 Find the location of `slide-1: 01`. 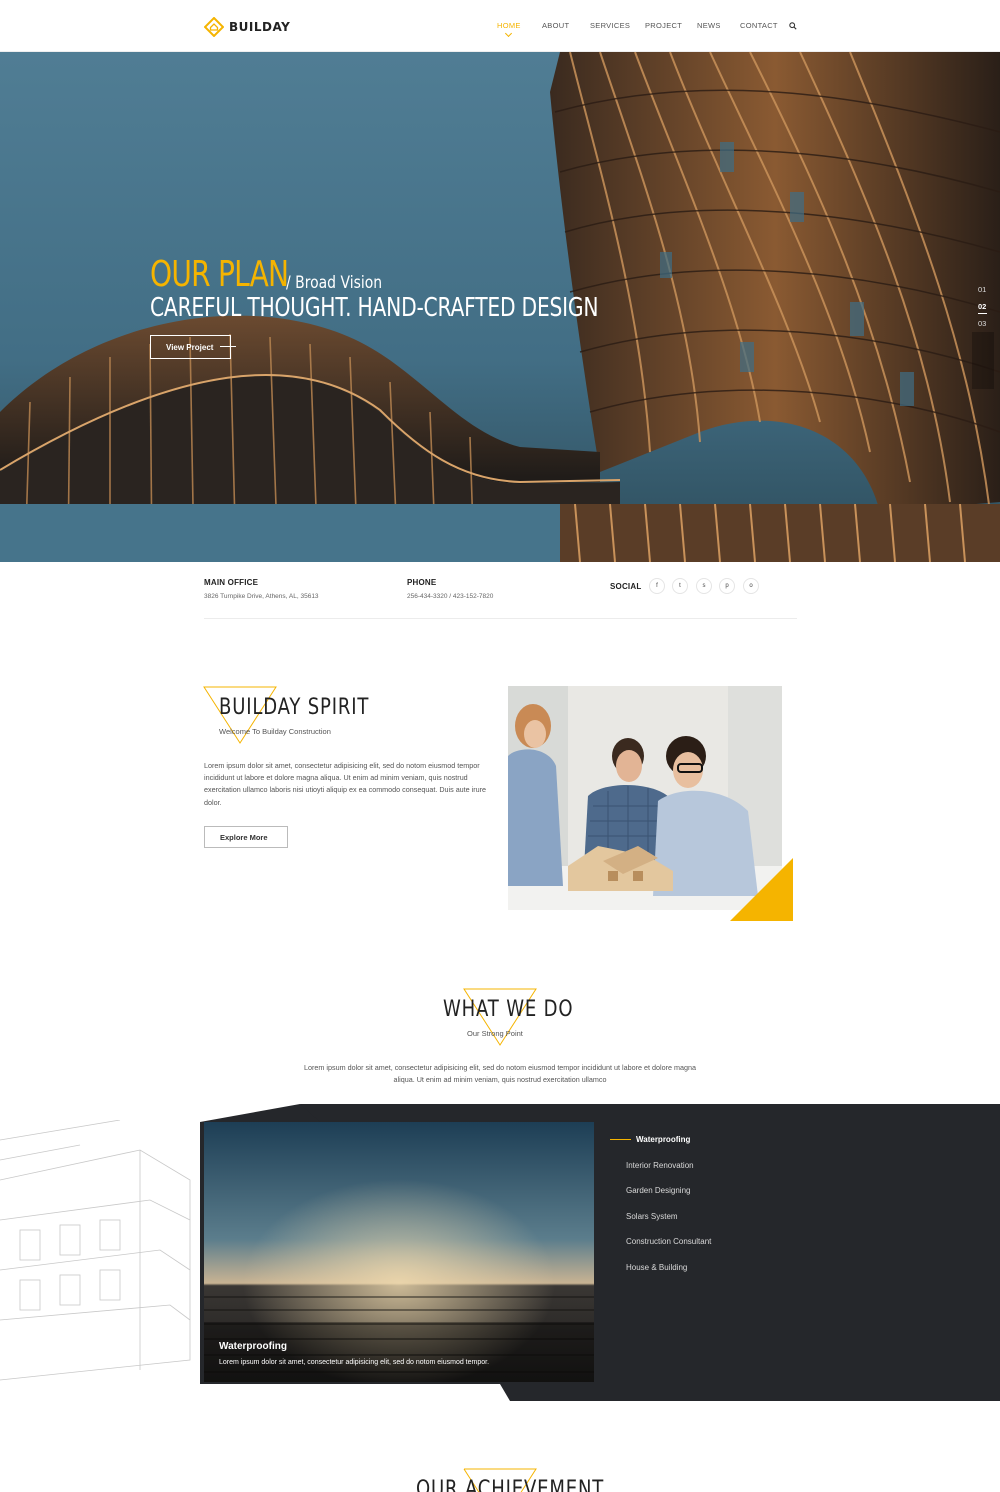

slide-1: 01 is located at coordinates (982, 289).